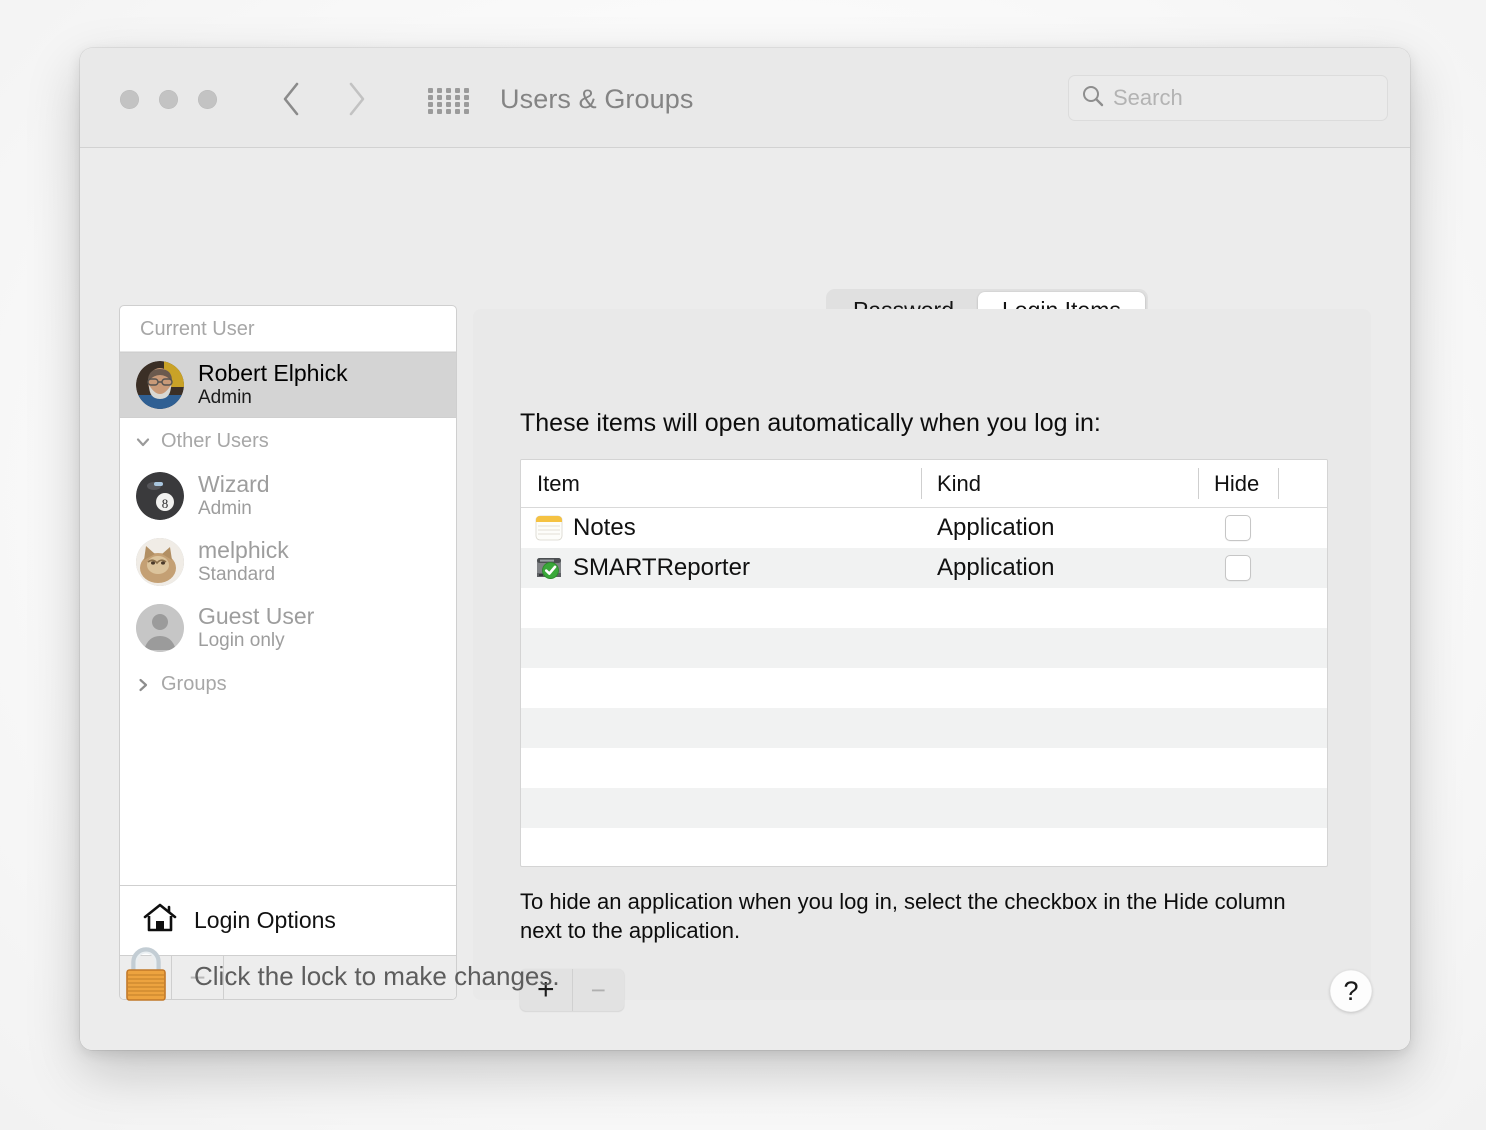 The width and height of the screenshot is (1486, 1130). What do you see at coordinates (288, 440) in the screenshot?
I see `other-users-header: Other Users` at bounding box center [288, 440].